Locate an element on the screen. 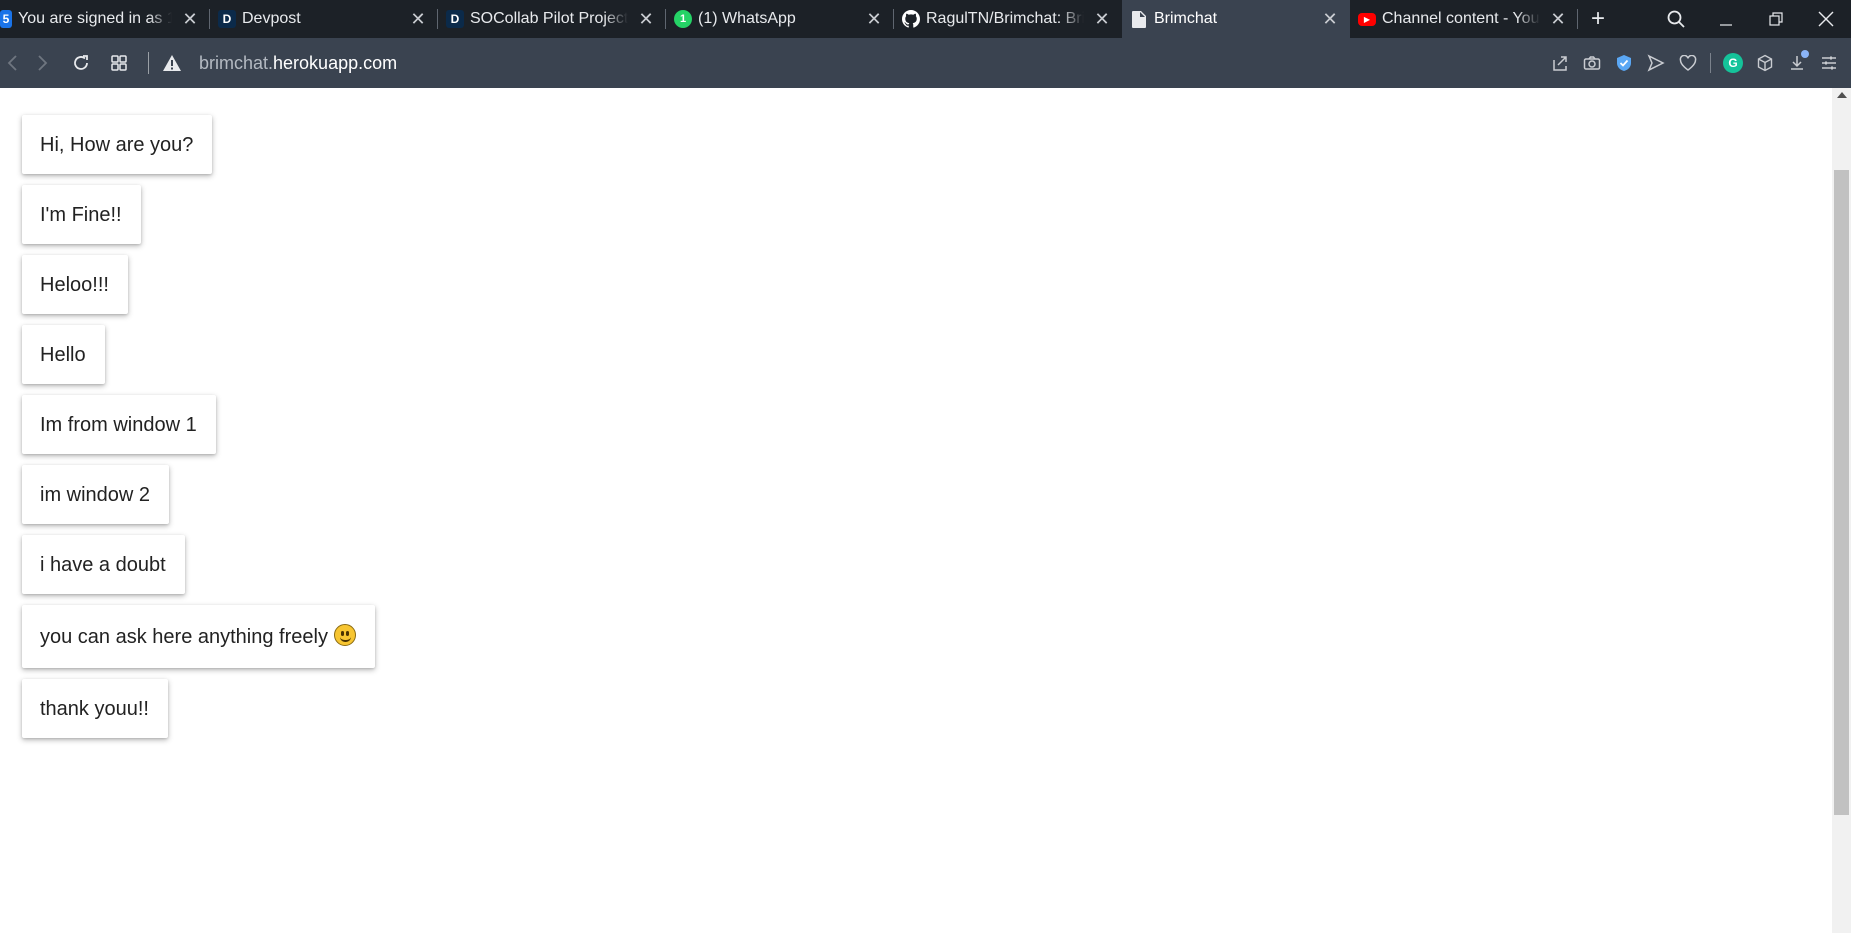 Image resolution: width=1851 pixels, height=933 pixels. close-window-icon is located at coordinates (1826, 19).